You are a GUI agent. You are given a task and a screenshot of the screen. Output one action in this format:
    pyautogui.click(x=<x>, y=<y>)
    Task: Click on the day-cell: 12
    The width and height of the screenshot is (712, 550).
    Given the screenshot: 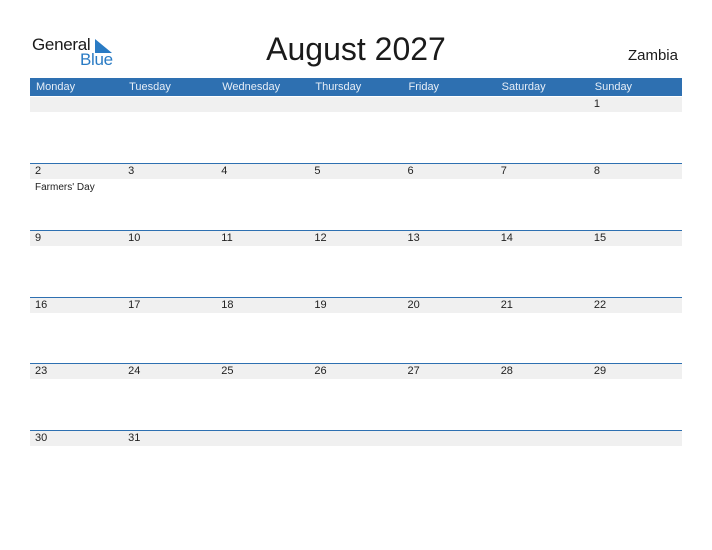 What is the action you would take?
    pyautogui.click(x=355, y=264)
    